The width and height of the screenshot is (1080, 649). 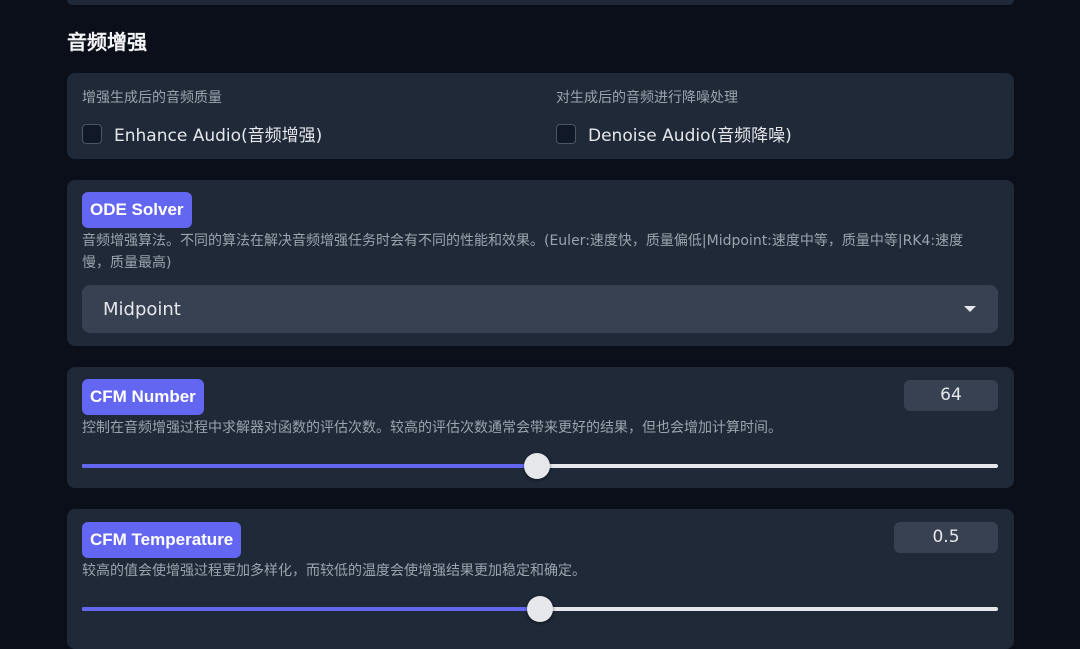 I want to click on enhance-audio-checkbox-row: Enhance Audio(音频增强), so click(x=202, y=133).